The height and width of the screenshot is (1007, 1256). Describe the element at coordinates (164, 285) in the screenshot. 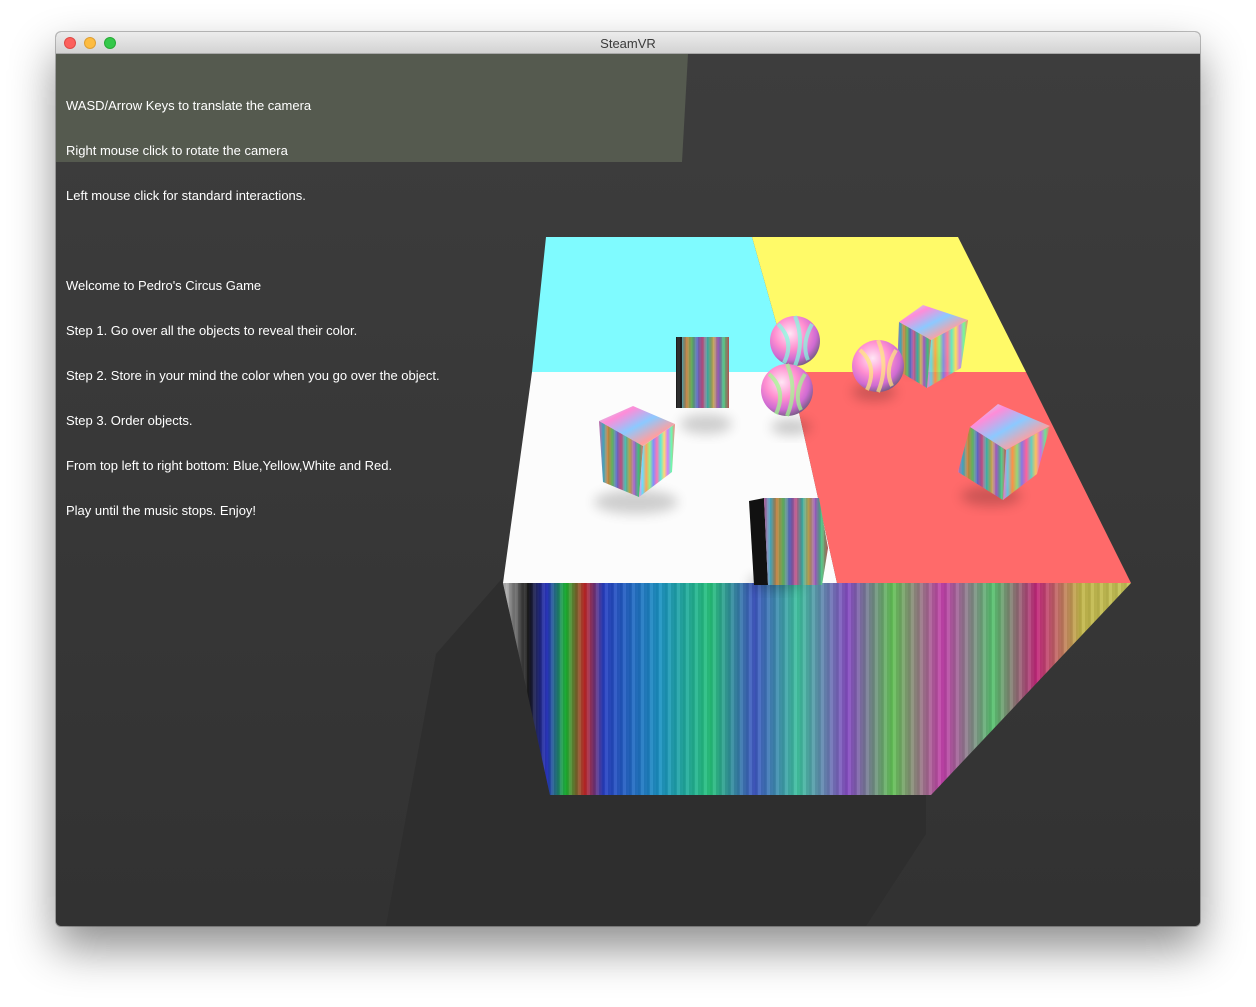

I see `game-welcome-line: Welcome to Pedro's Circus Game` at that location.